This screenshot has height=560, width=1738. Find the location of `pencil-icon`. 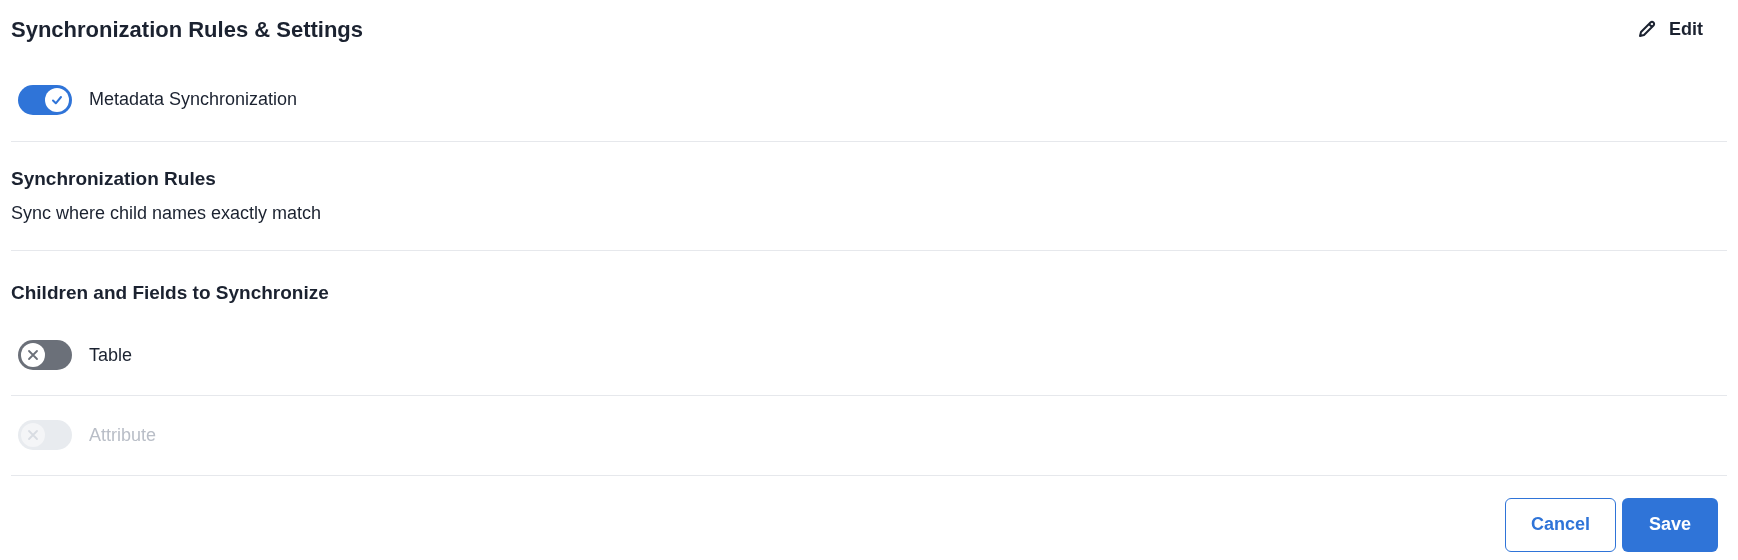

pencil-icon is located at coordinates (1647, 29).